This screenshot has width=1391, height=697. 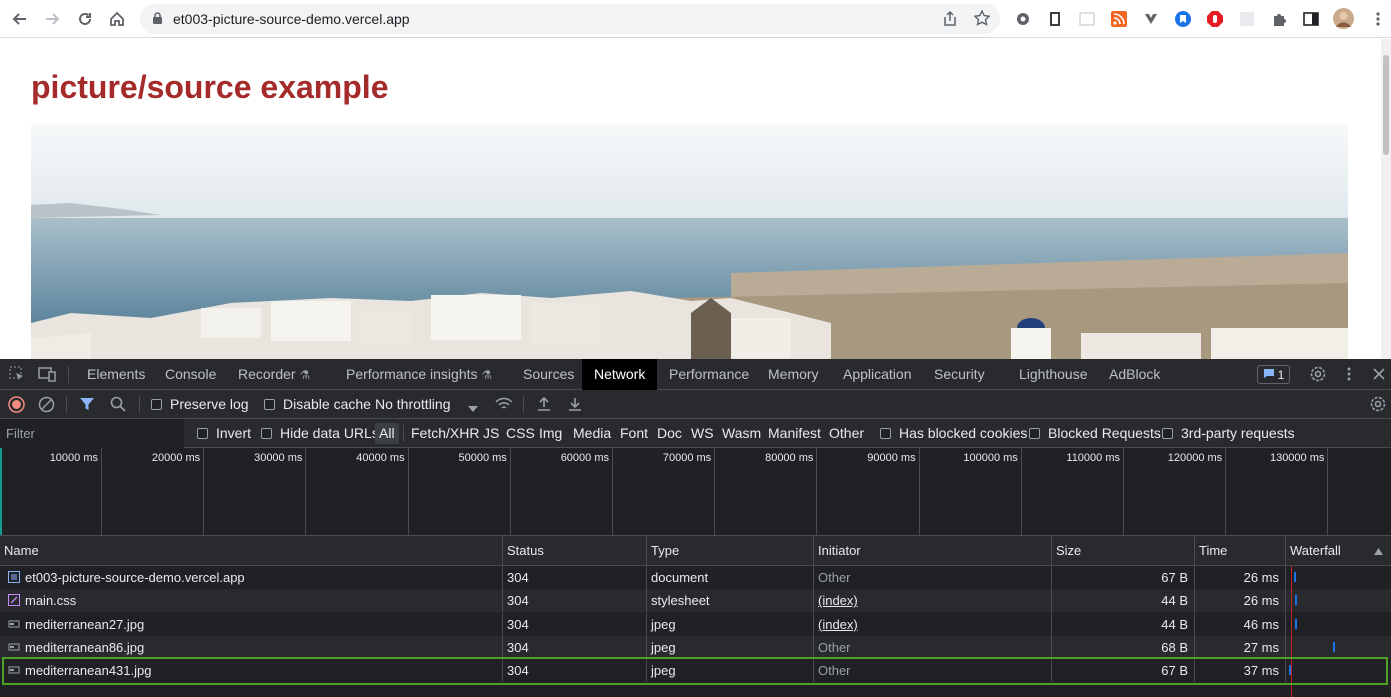 I want to click on filter-type-font: Font, so click(x=634, y=433).